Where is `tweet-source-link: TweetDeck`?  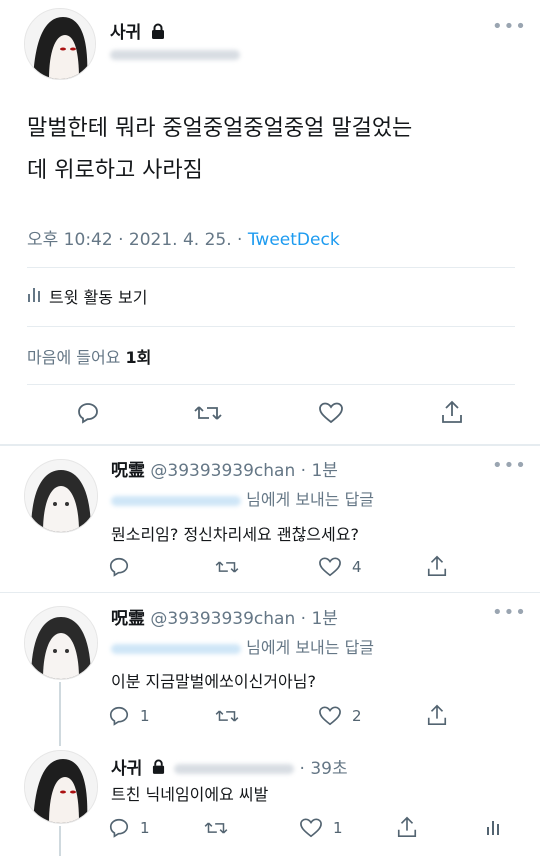 tweet-source-link: TweetDeck is located at coordinates (294, 240).